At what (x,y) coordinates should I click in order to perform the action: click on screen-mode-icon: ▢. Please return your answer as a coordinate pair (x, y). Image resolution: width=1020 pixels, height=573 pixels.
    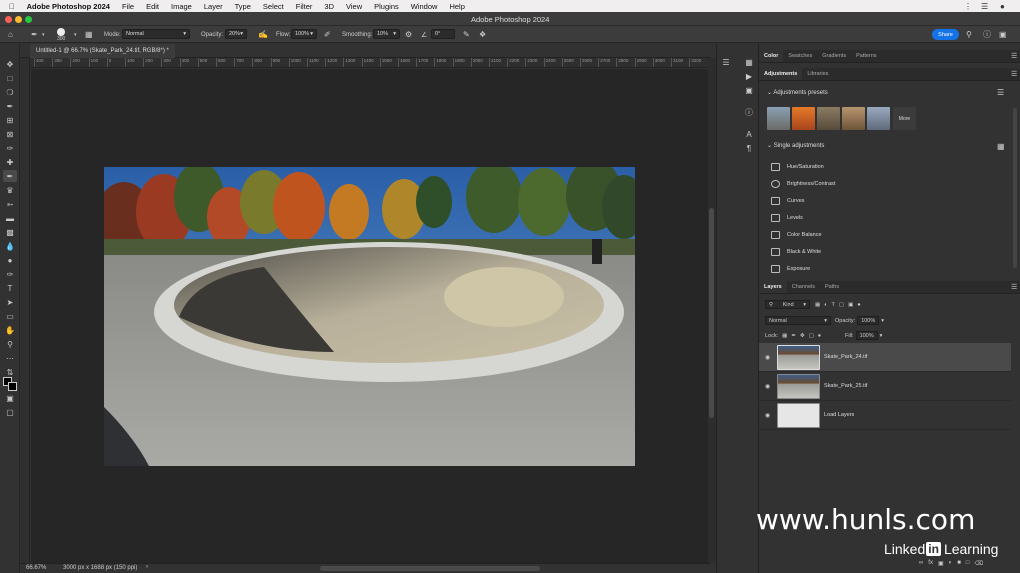
    Looking at the image, I should click on (10, 412).